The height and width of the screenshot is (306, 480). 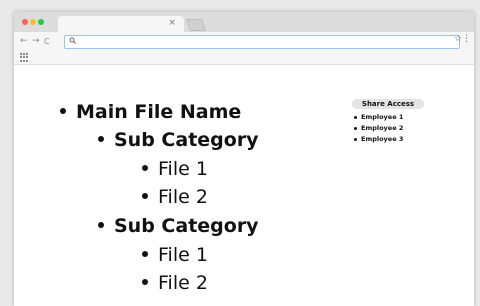 I want to click on tree-item-main-file: Main File Name, so click(x=150, y=112).